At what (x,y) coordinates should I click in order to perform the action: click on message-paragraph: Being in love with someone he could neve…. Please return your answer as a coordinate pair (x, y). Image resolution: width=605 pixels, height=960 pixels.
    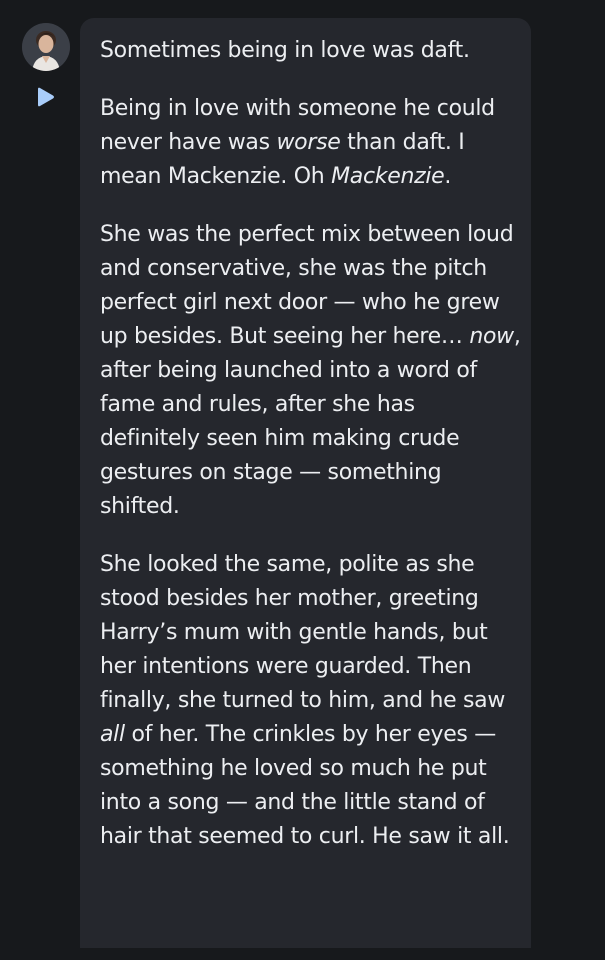
    Looking at the image, I should click on (310, 143).